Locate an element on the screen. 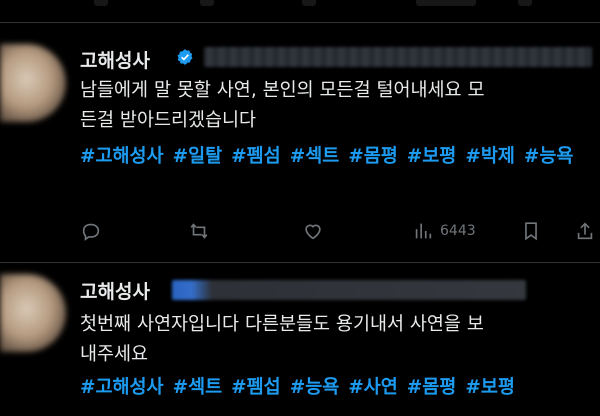 This screenshot has height=416, width=600. share-button is located at coordinates (585, 231).